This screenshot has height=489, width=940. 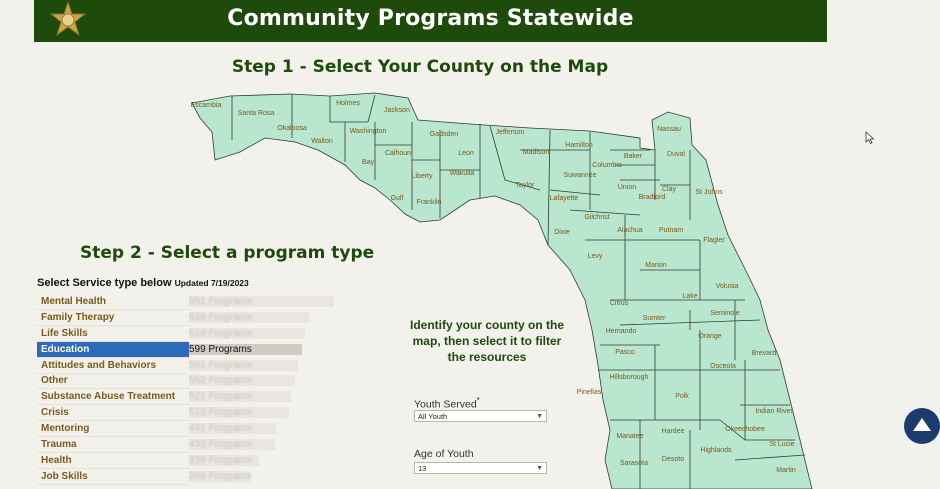 What do you see at coordinates (220, 476) in the screenshot?
I see `program-count: 288 Programs` at bounding box center [220, 476].